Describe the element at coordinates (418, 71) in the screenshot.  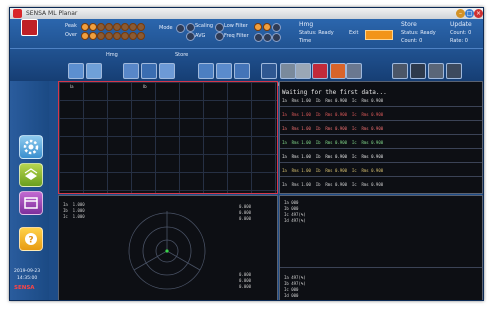
I see `flicker-icon` at that location.